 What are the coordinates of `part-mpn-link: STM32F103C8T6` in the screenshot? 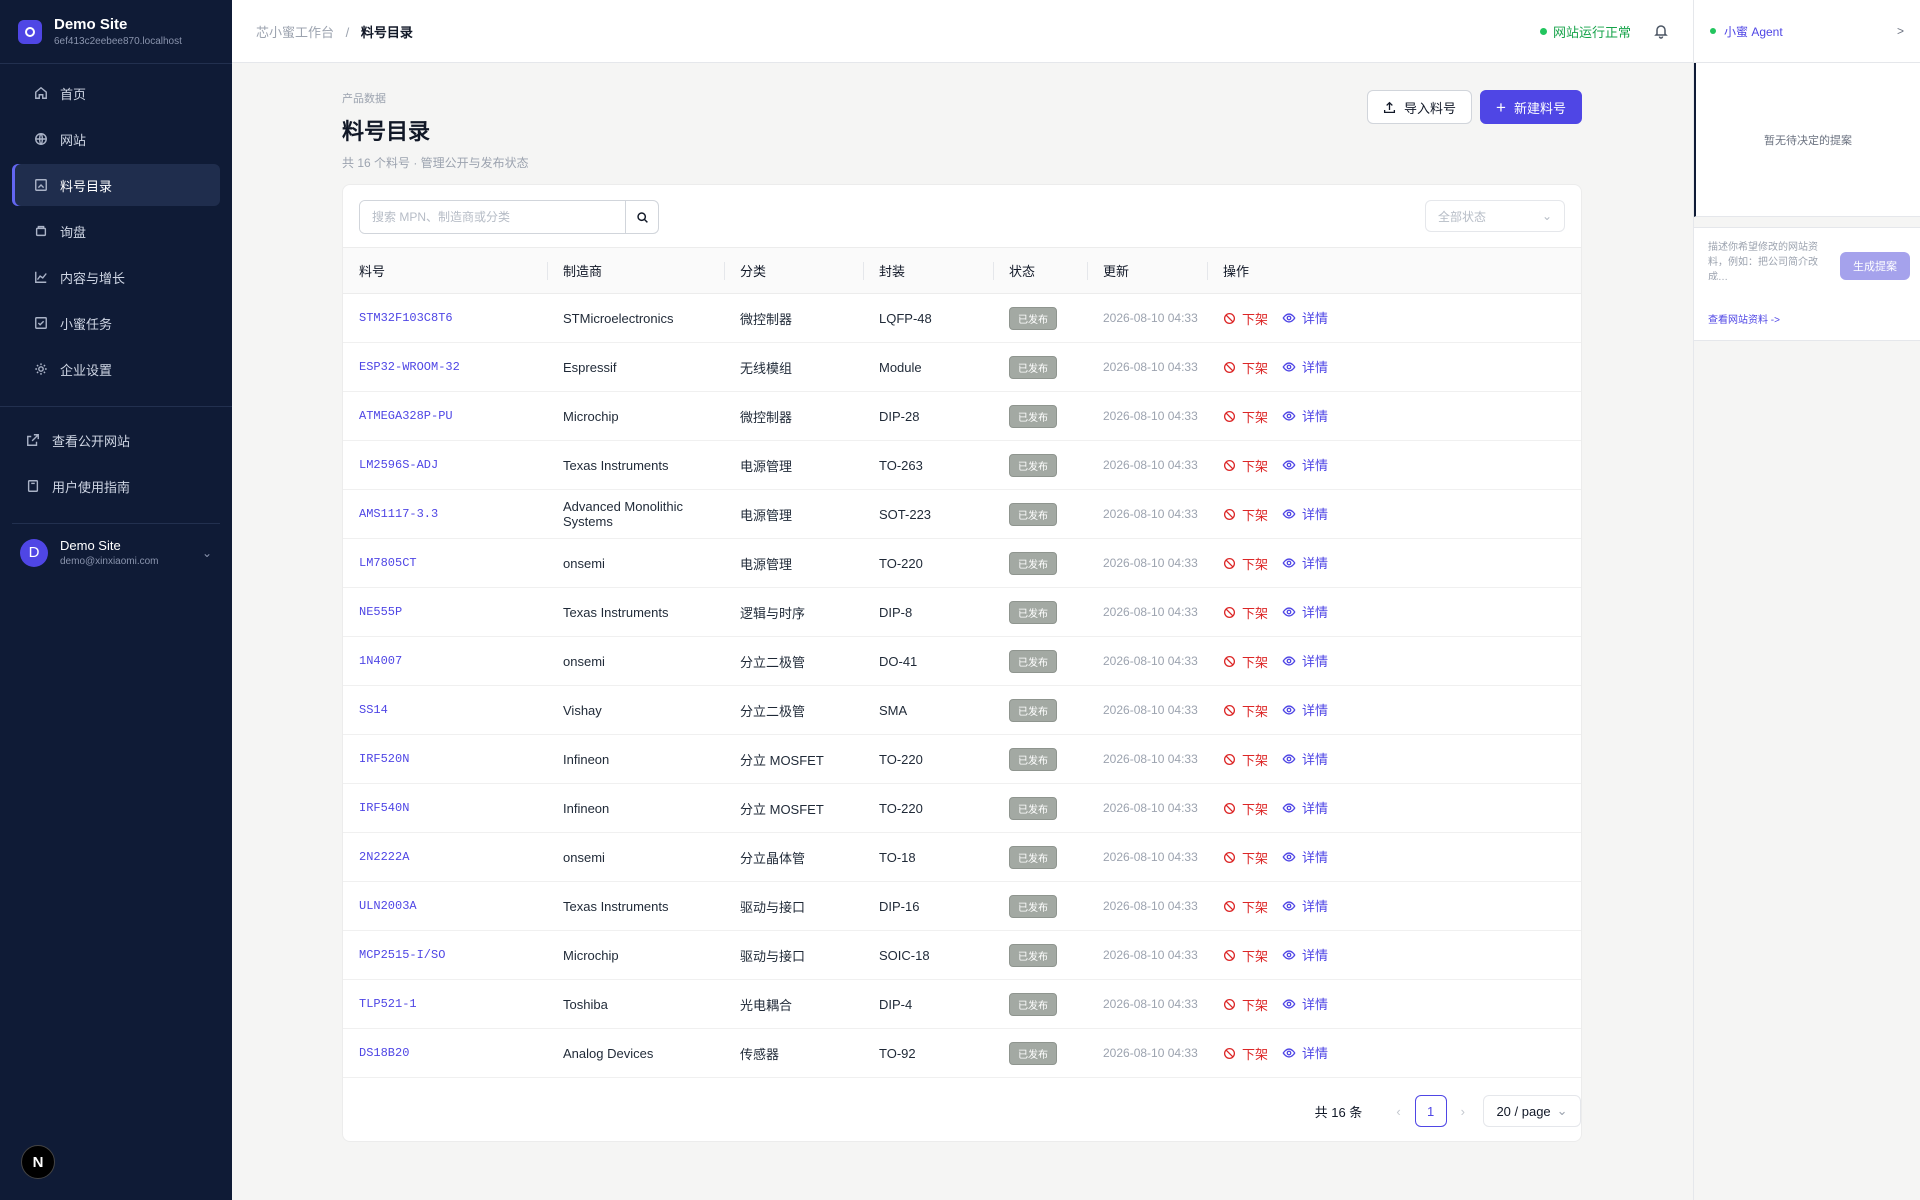 It's located at (445, 318).